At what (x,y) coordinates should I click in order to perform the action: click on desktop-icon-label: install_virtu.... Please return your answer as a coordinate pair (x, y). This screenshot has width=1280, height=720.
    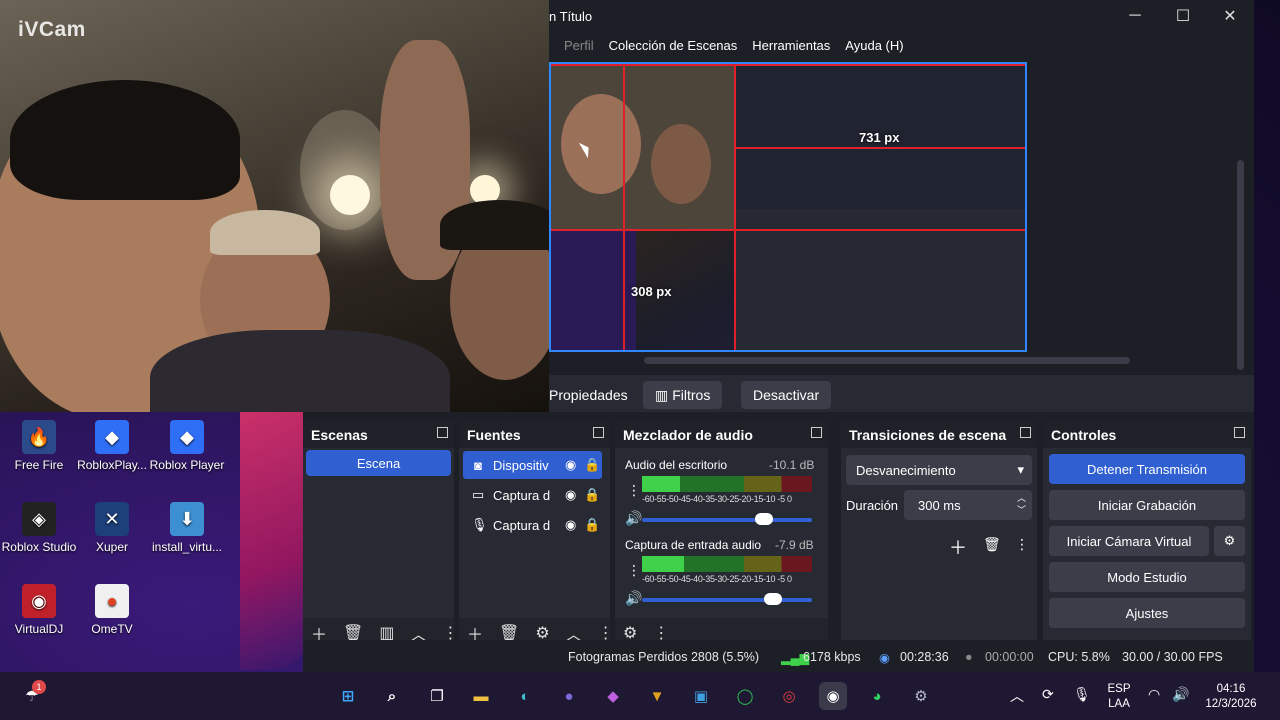
    Looking at the image, I should click on (187, 547).